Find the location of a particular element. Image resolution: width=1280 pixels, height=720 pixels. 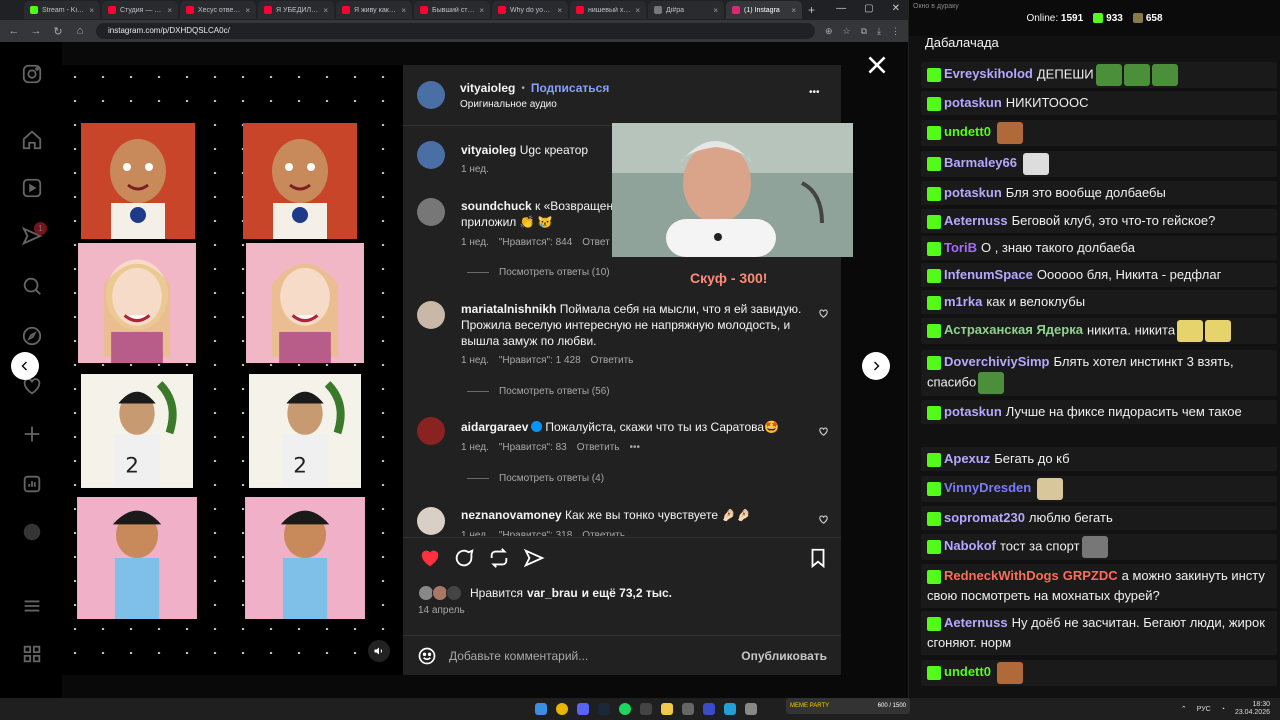

chrome-icon is located at coordinates (562, 709).